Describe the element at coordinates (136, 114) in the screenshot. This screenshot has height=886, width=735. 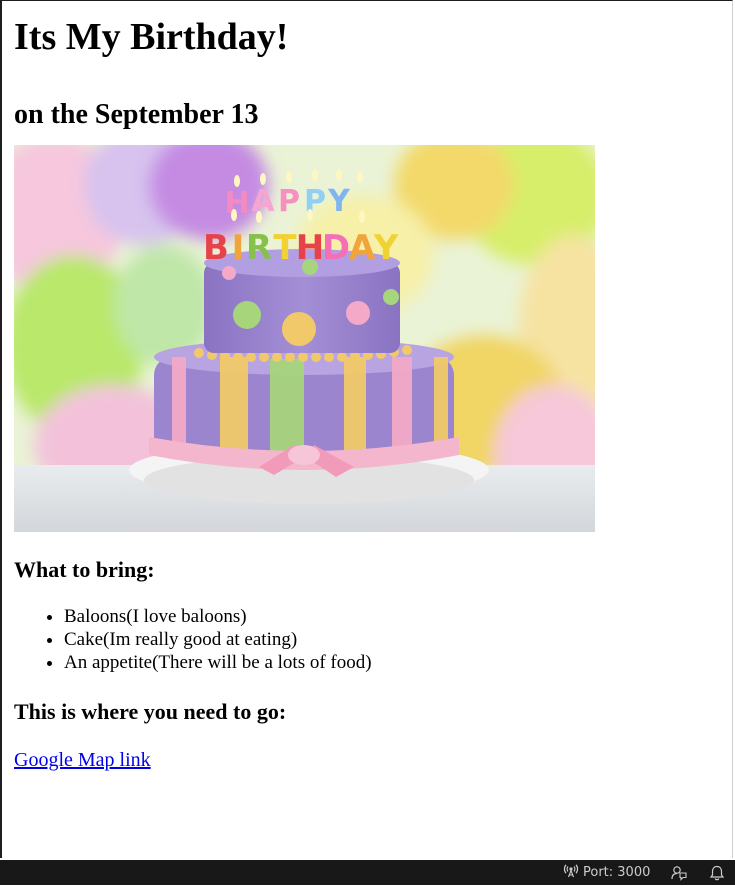
I see `page-subtitle: on the September 13` at that location.